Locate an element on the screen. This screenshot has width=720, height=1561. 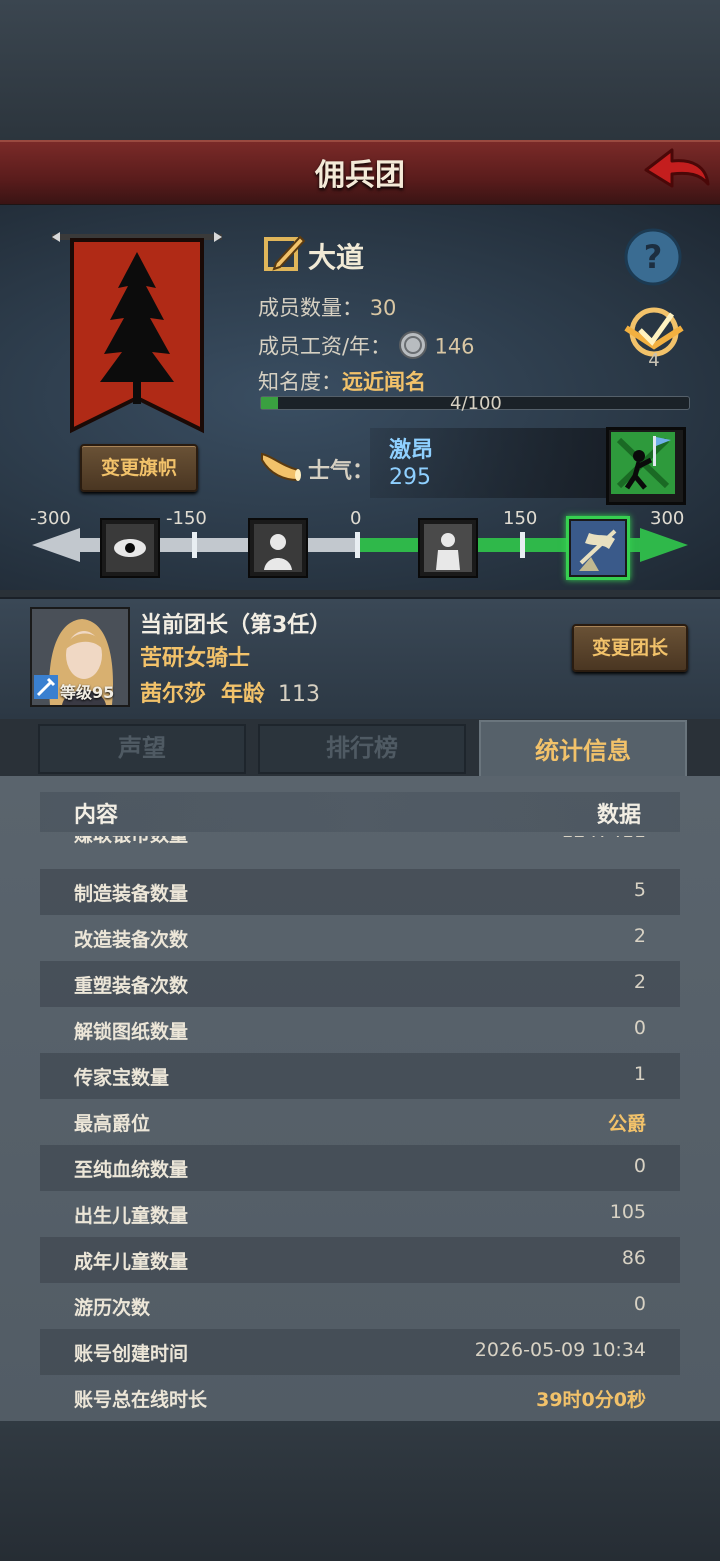
horn-icon is located at coordinates (280, 468).